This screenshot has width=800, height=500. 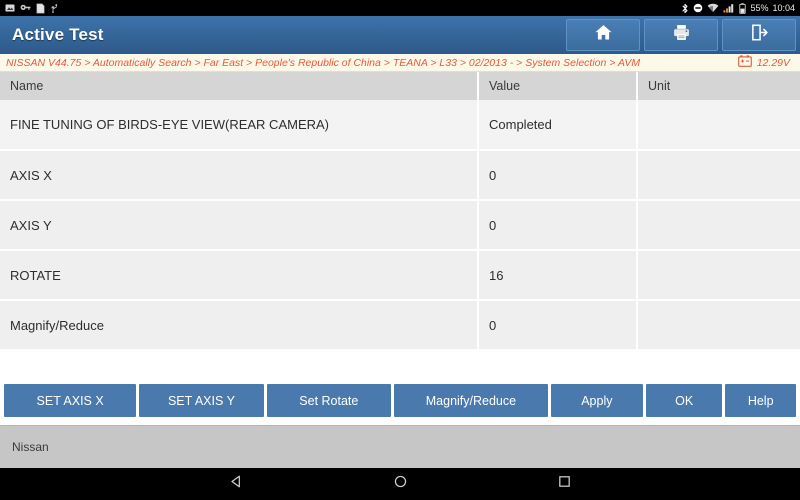 I want to click on wifi-icon, so click(x=713, y=8).